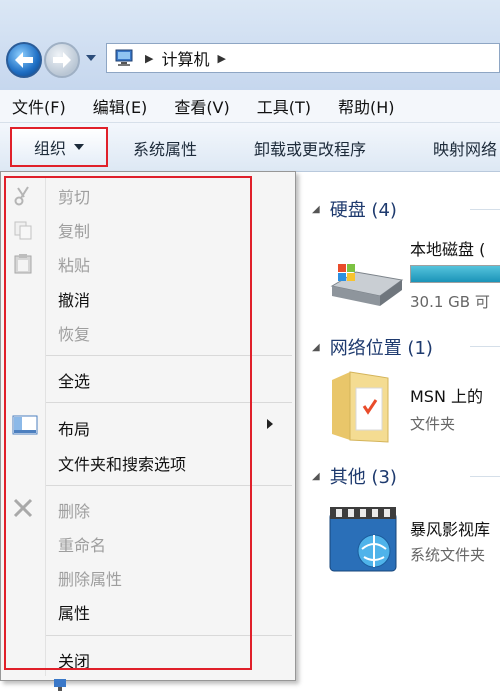  Describe the element at coordinates (74, 264) in the screenshot. I see `menu-item-paste: 粘贴` at that location.